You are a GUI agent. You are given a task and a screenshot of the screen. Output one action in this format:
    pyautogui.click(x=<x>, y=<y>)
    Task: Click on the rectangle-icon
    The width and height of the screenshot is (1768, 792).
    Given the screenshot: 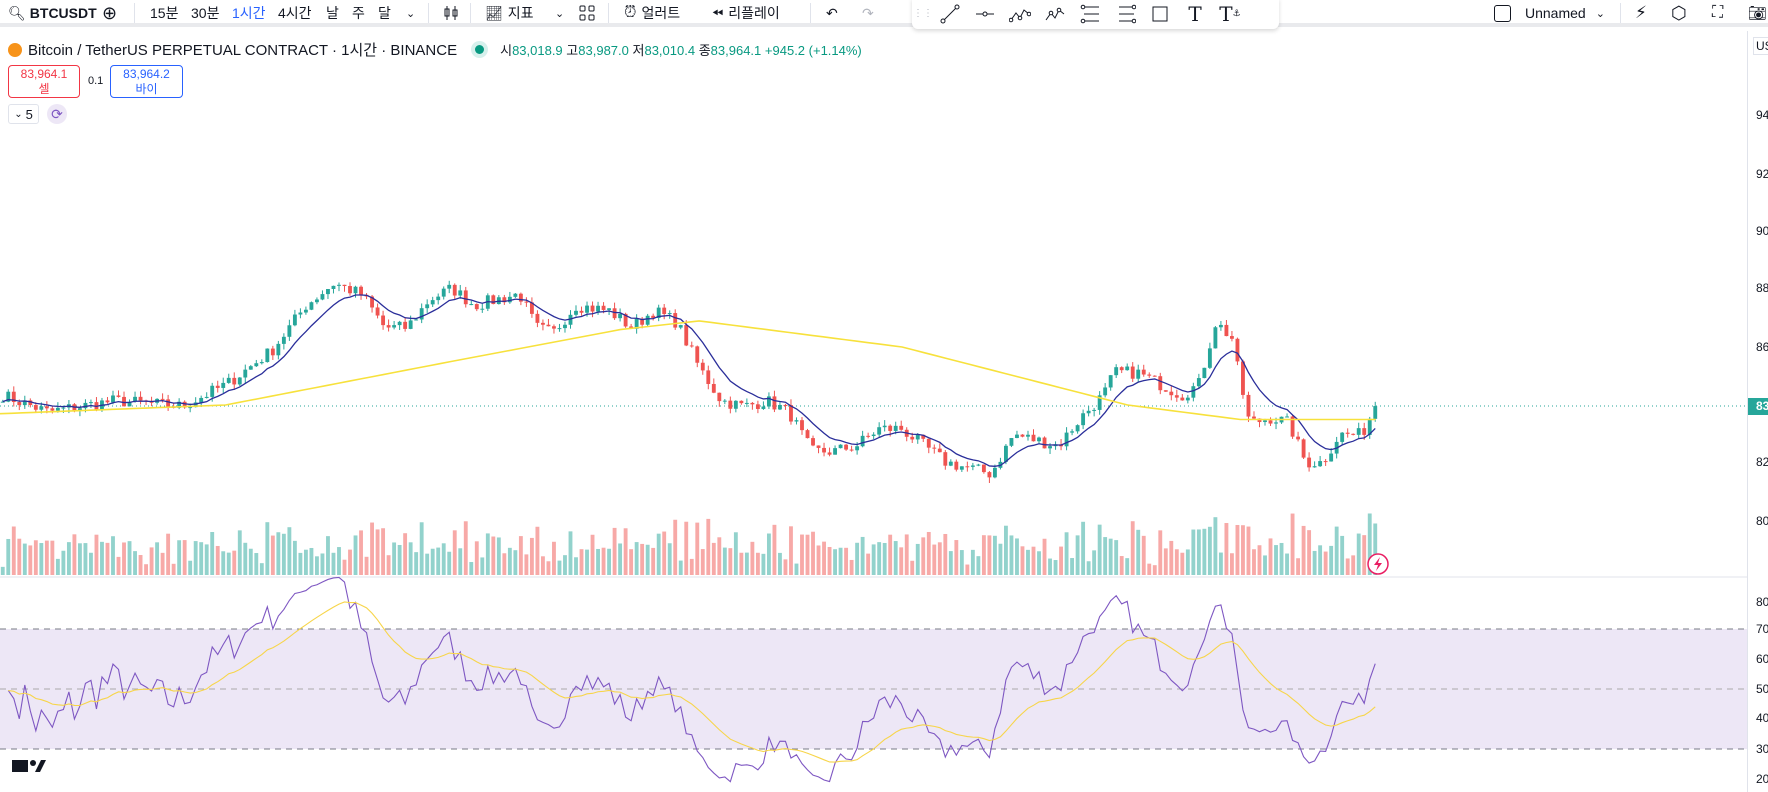 What is the action you would take?
    pyautogui.click(x=1160, y=14)
    